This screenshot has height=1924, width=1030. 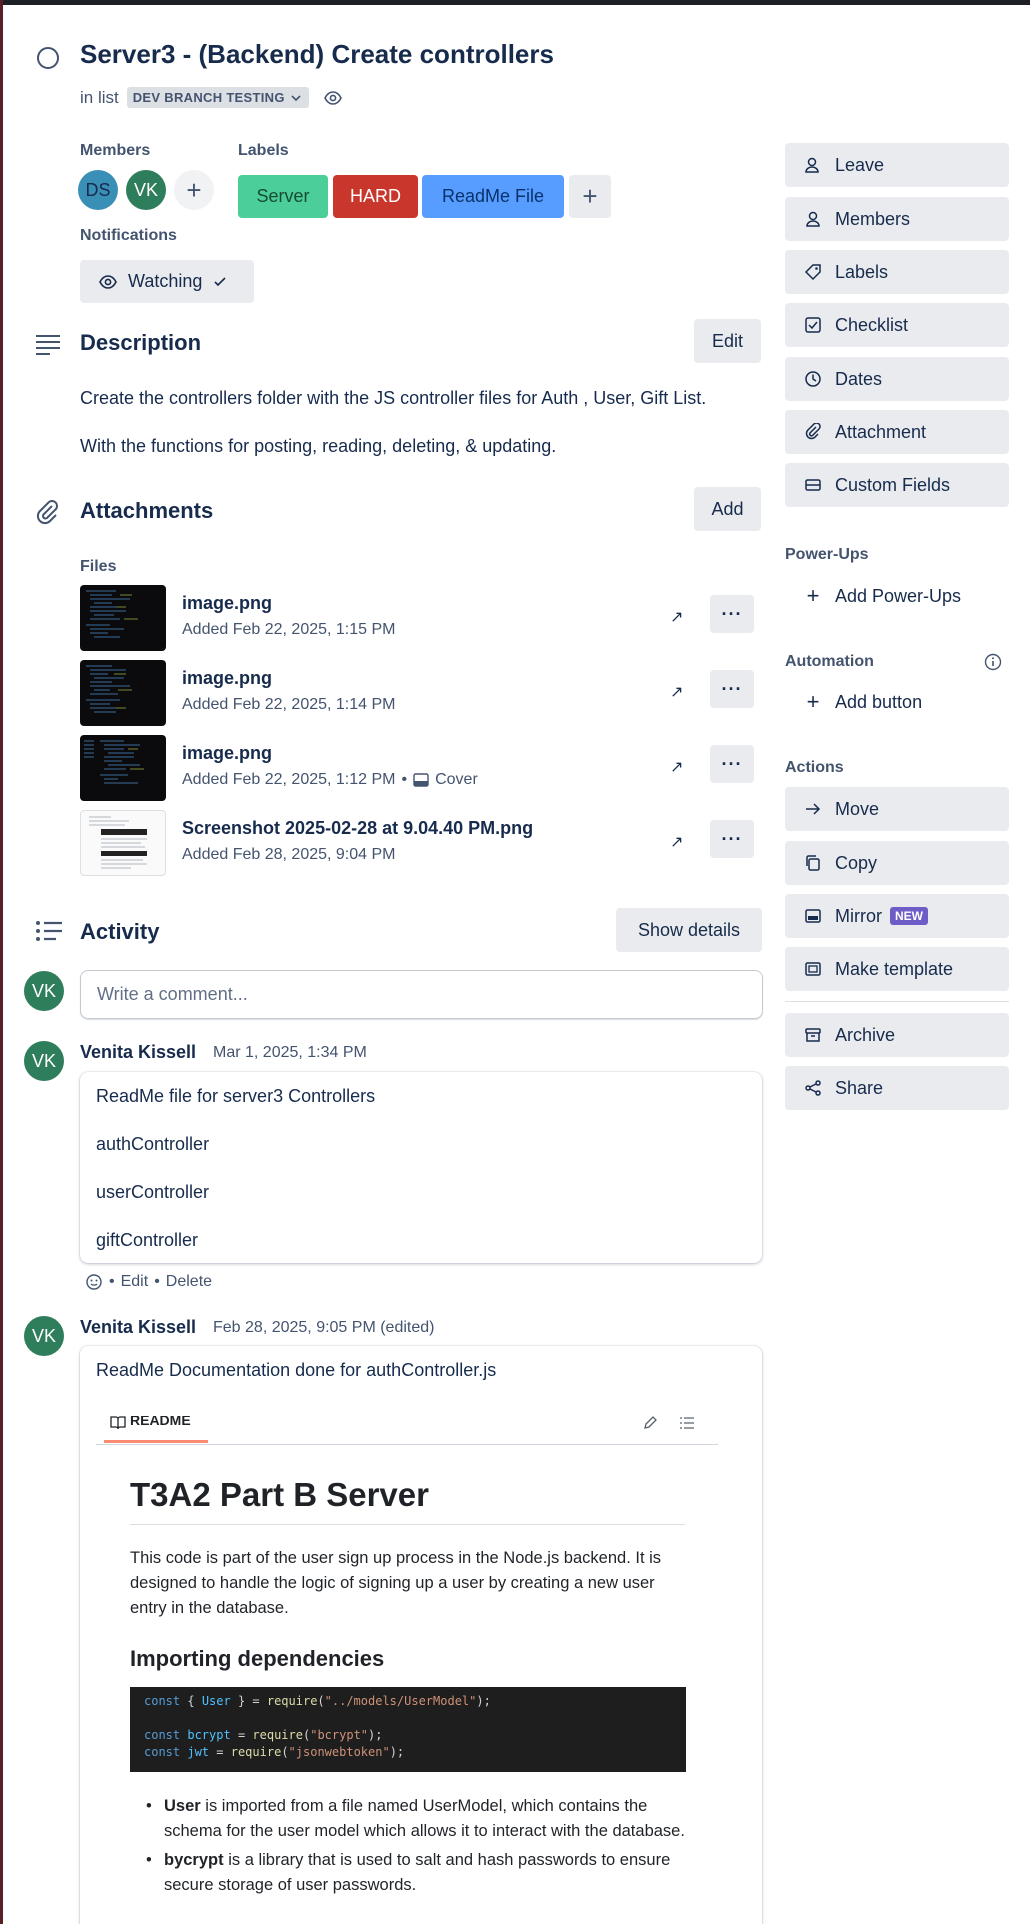 What do you see at coordinates (813, 969) in the screenshot?
I see `template-icon` at bounding box center [813, 969].